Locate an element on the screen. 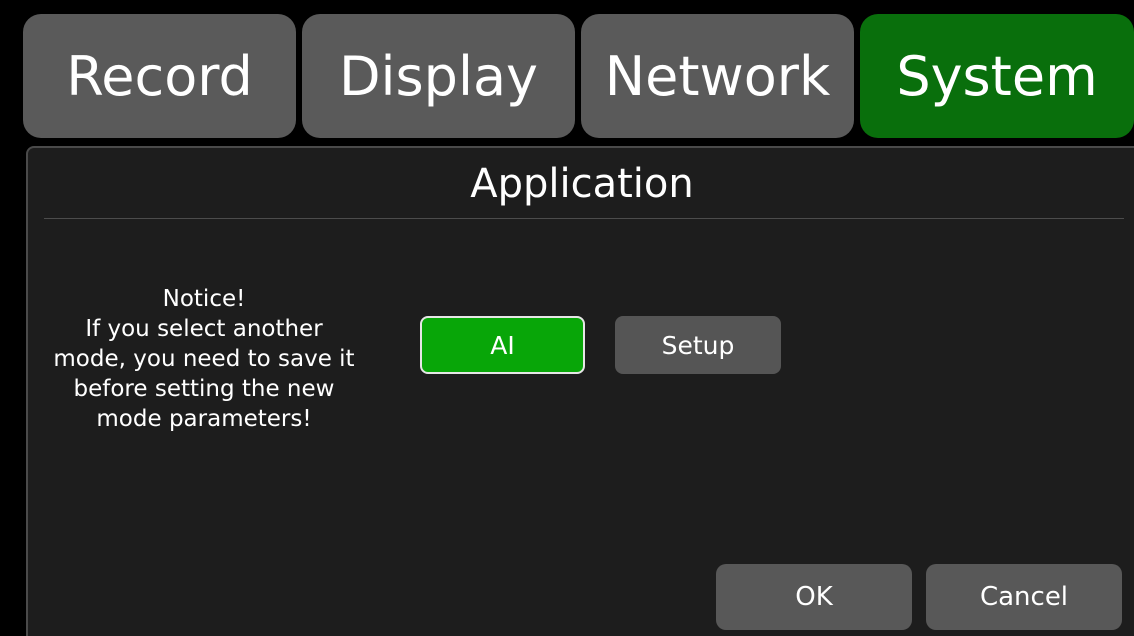  notice-line: mode parameters! is located at coordinates (204, 419).